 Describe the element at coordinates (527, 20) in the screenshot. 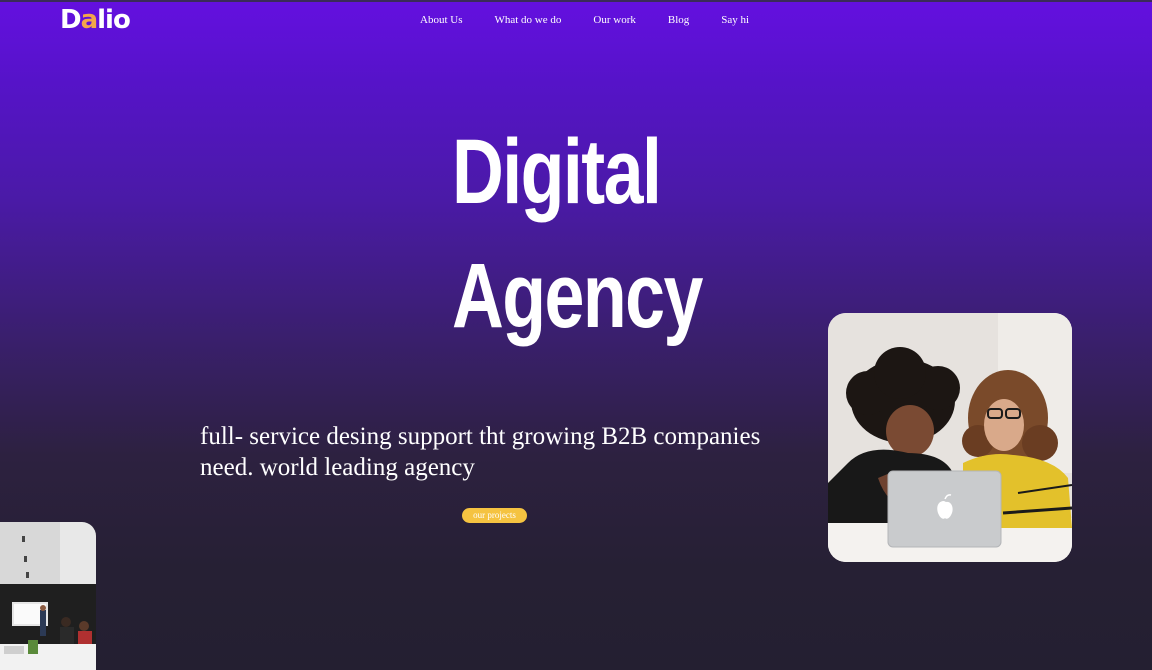

I see `nav-what-do-we-do: What do we do` at that location.